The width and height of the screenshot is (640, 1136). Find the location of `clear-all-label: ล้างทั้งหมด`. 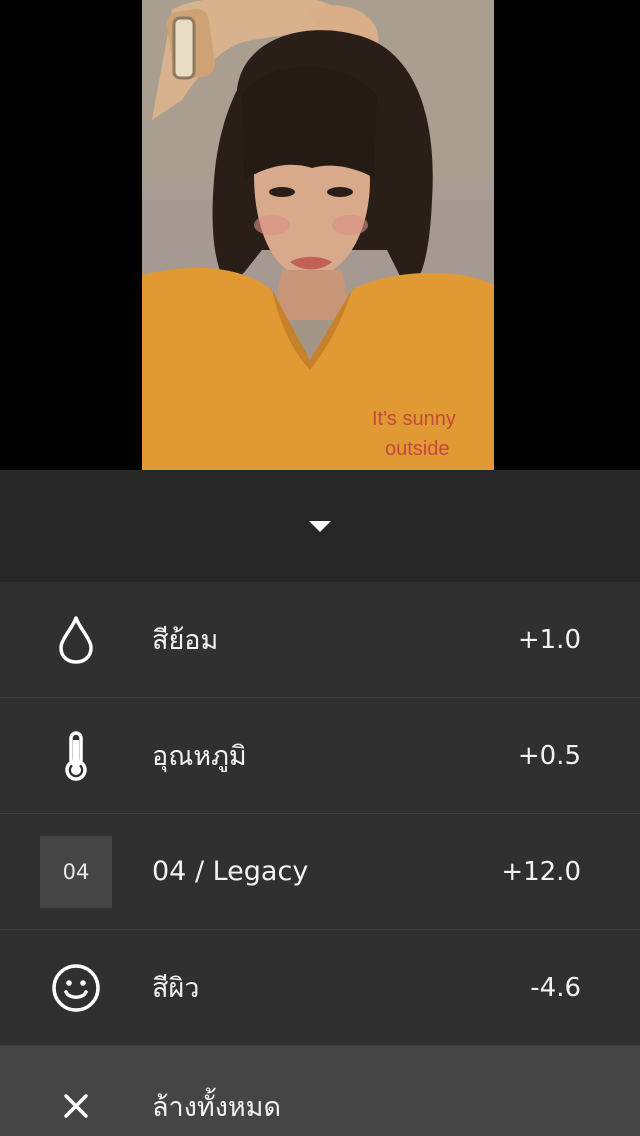

clear-all-label: ล้างทั้งหมด is located at coordinates (217, 1107).